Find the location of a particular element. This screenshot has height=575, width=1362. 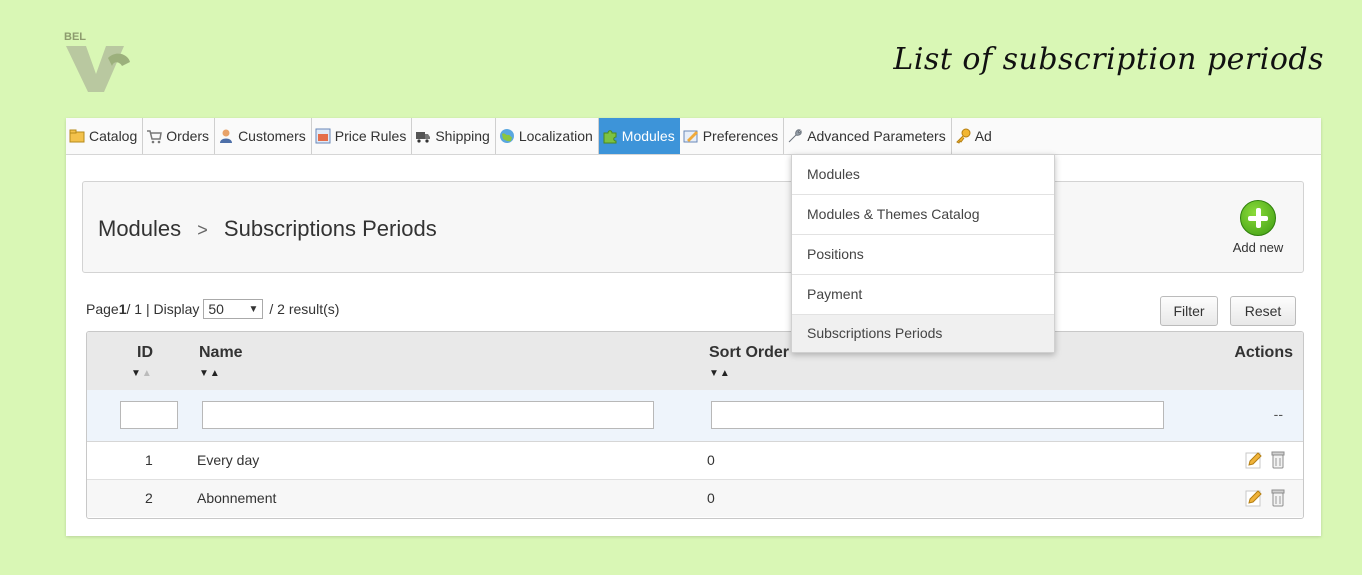

filter-button: Filter is located at coordinates (1189, 311).